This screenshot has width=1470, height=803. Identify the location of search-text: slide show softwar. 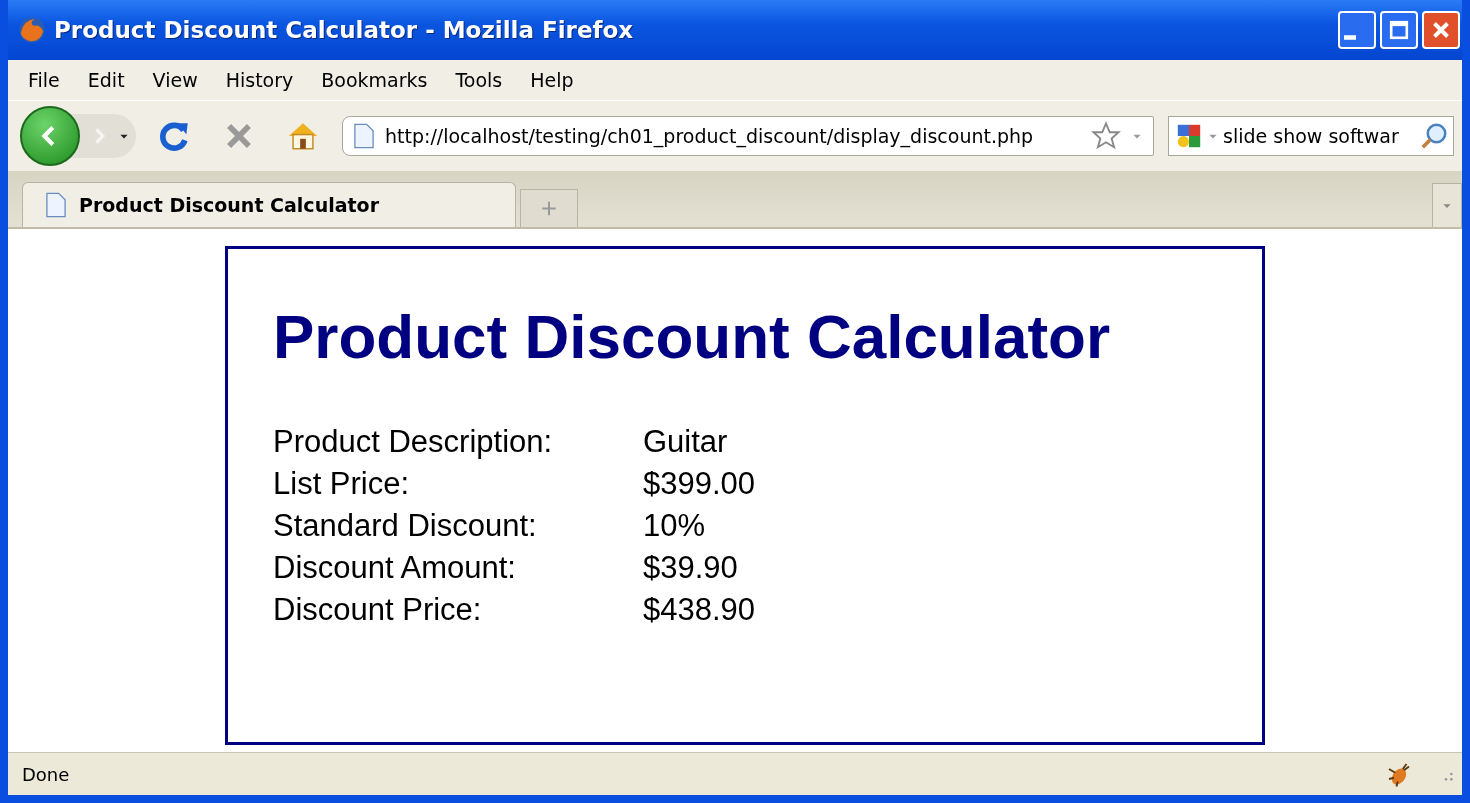
(1311, 136).